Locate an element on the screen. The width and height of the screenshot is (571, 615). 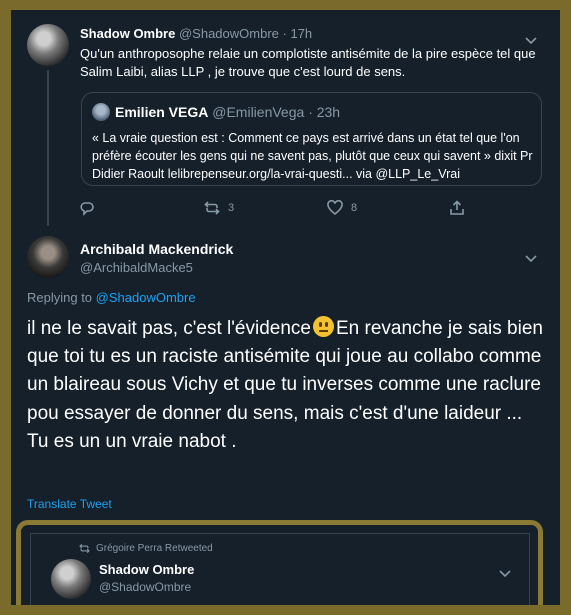
tweet1-header: Shadow Ombre @ShadowOmbre · 17h is located at coordinates (196, 33).